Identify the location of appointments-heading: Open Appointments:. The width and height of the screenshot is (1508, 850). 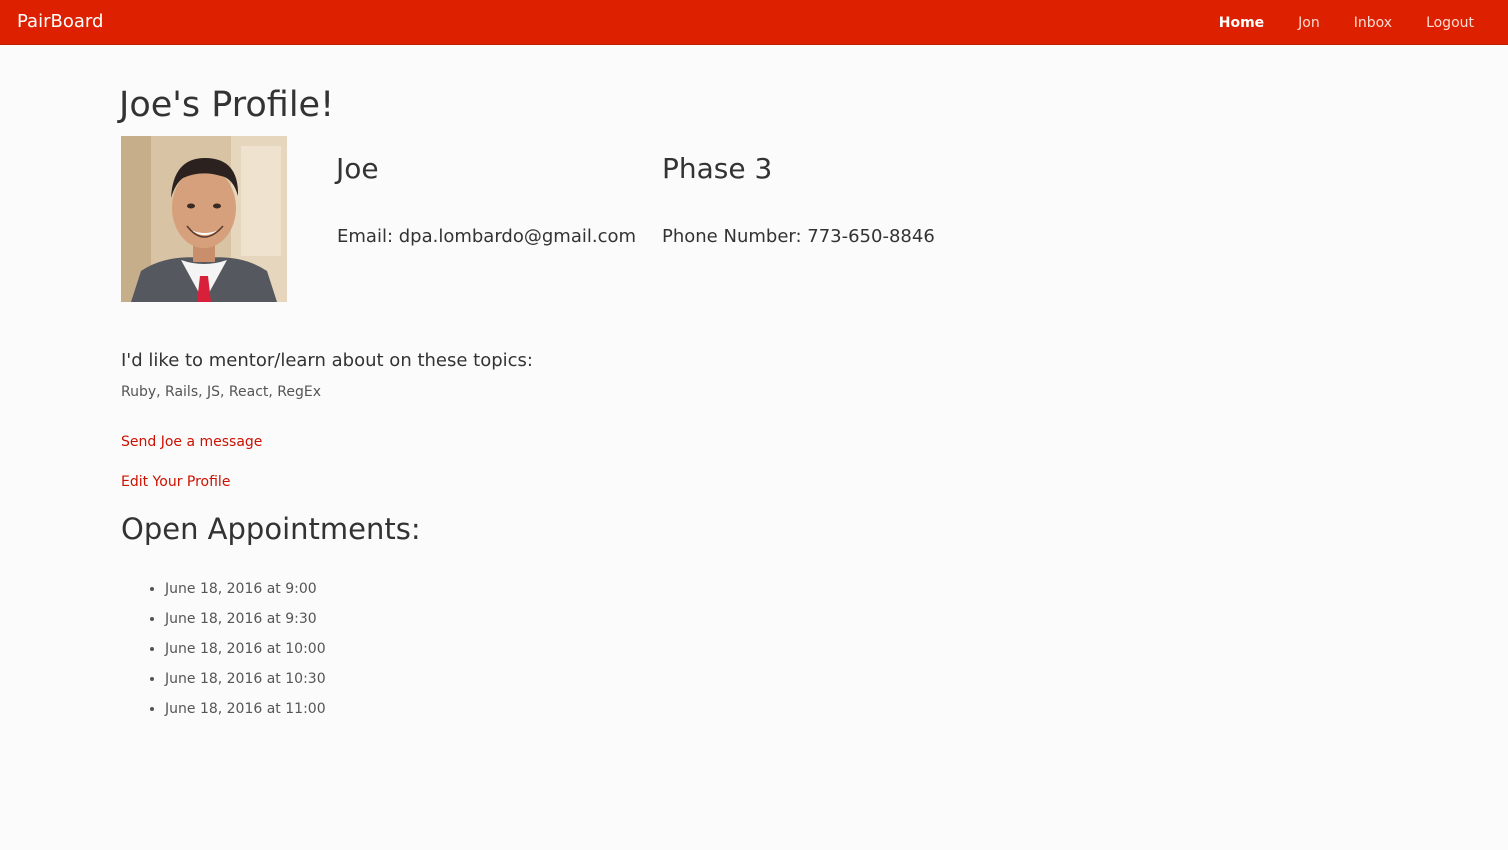
(271, 529).